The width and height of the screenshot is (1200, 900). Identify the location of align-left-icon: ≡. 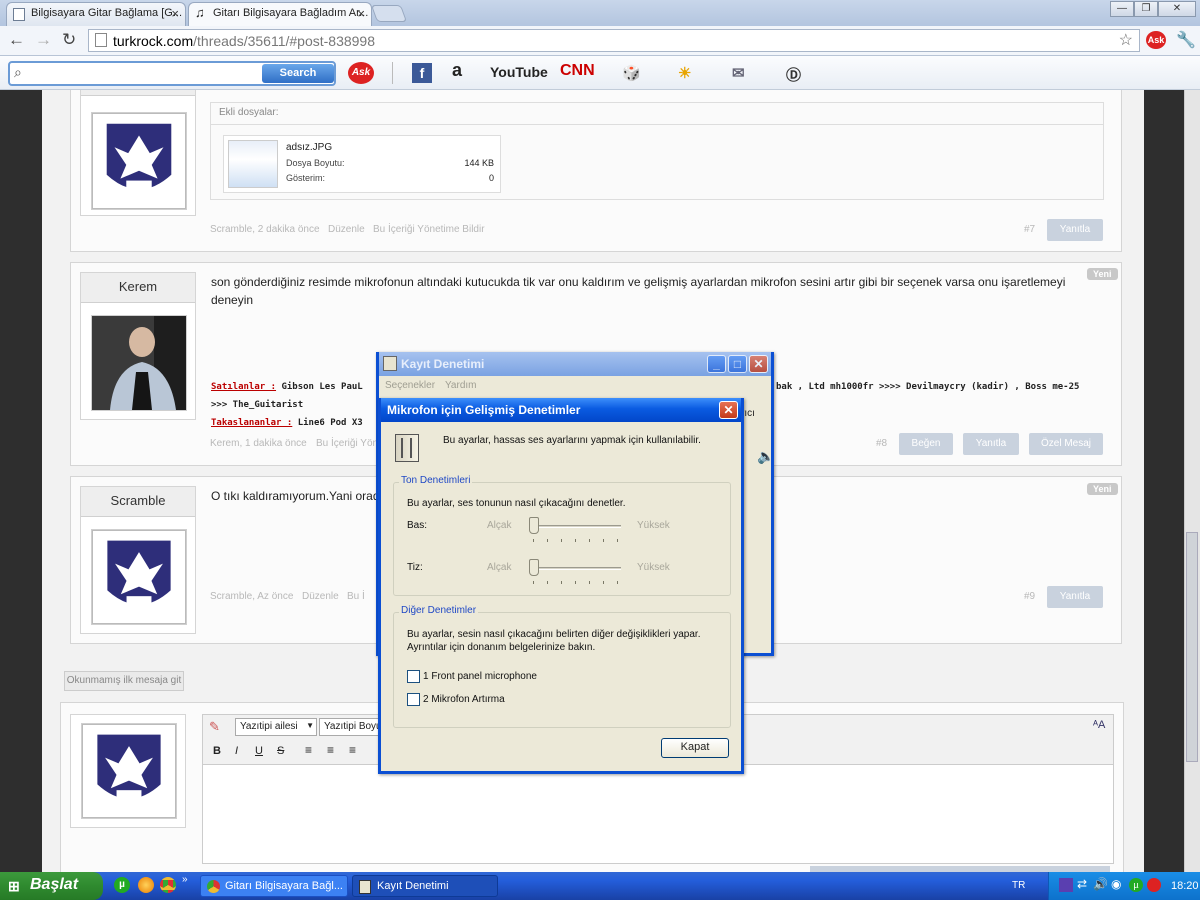
(308, 750).